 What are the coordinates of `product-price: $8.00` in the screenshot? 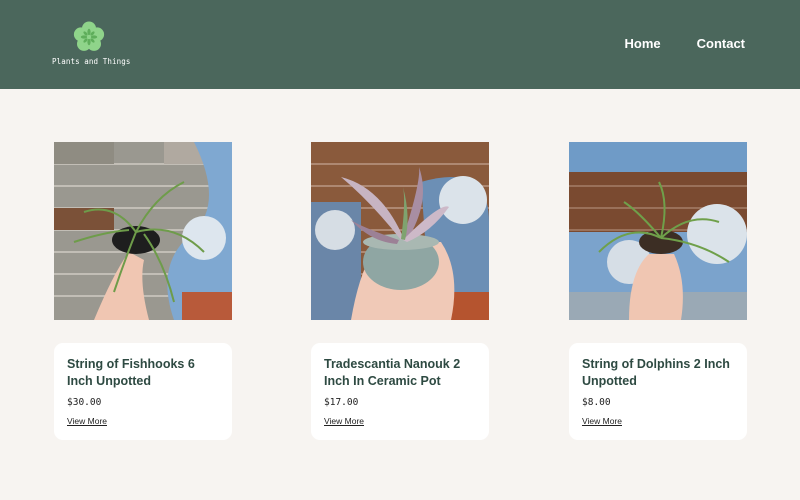 It's located at (596, 402).